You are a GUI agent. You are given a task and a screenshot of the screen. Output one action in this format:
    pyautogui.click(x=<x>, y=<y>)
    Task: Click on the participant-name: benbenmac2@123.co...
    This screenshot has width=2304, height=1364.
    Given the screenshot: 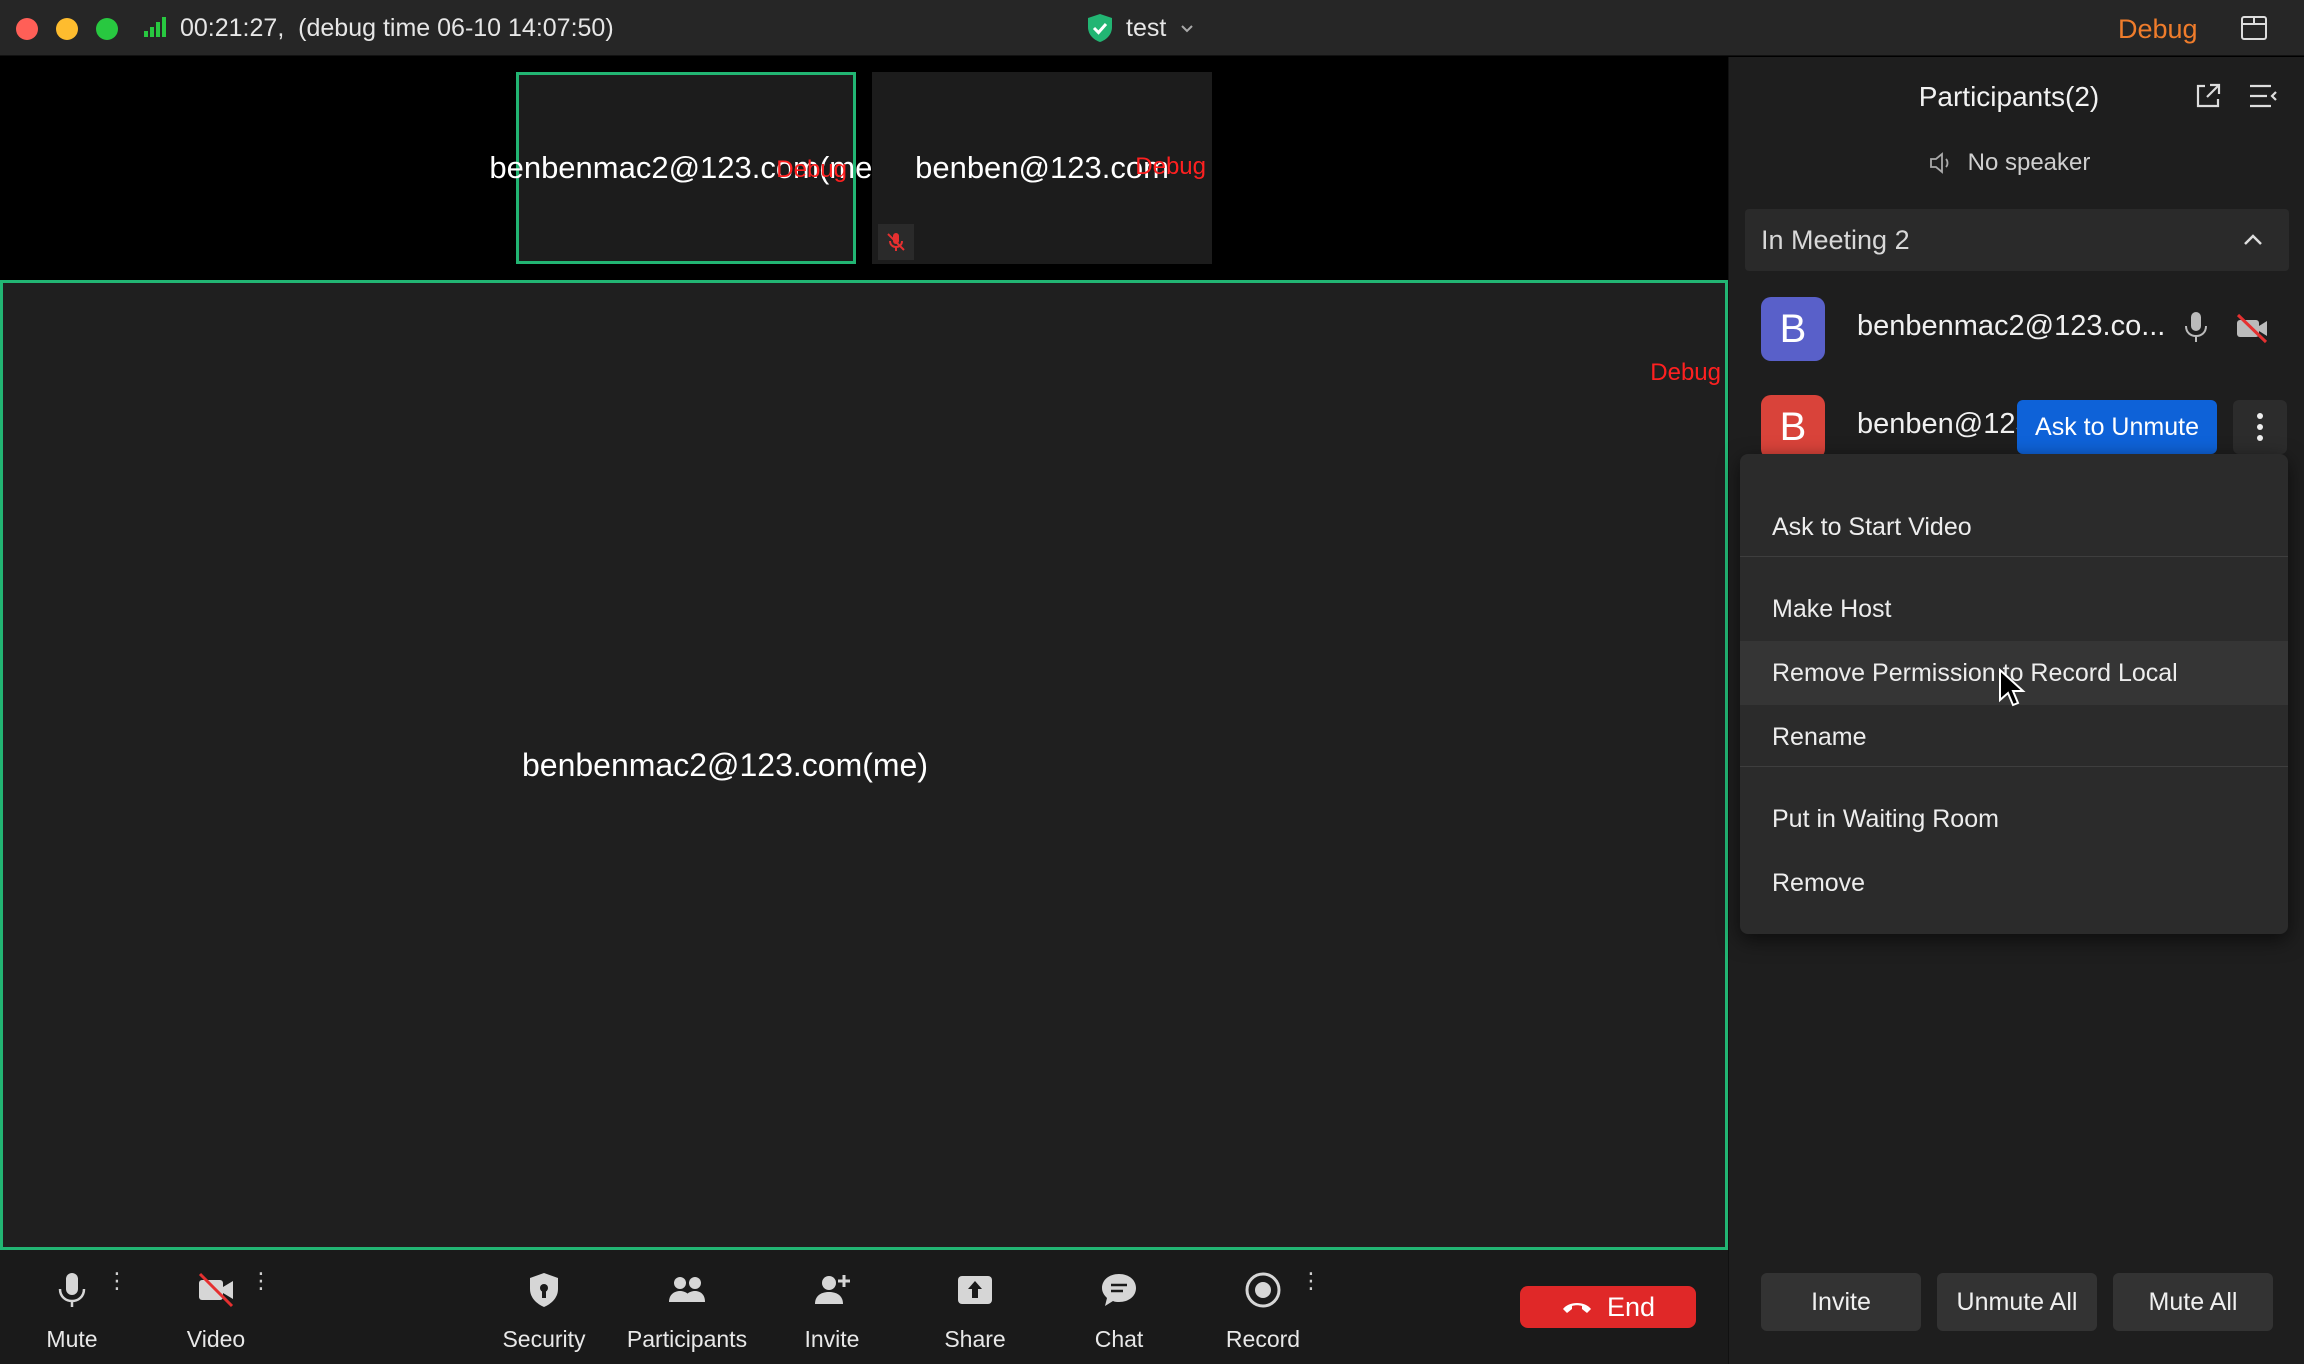 What is the action you would take?
    pyautogui.click(x=2011, y=326)
    